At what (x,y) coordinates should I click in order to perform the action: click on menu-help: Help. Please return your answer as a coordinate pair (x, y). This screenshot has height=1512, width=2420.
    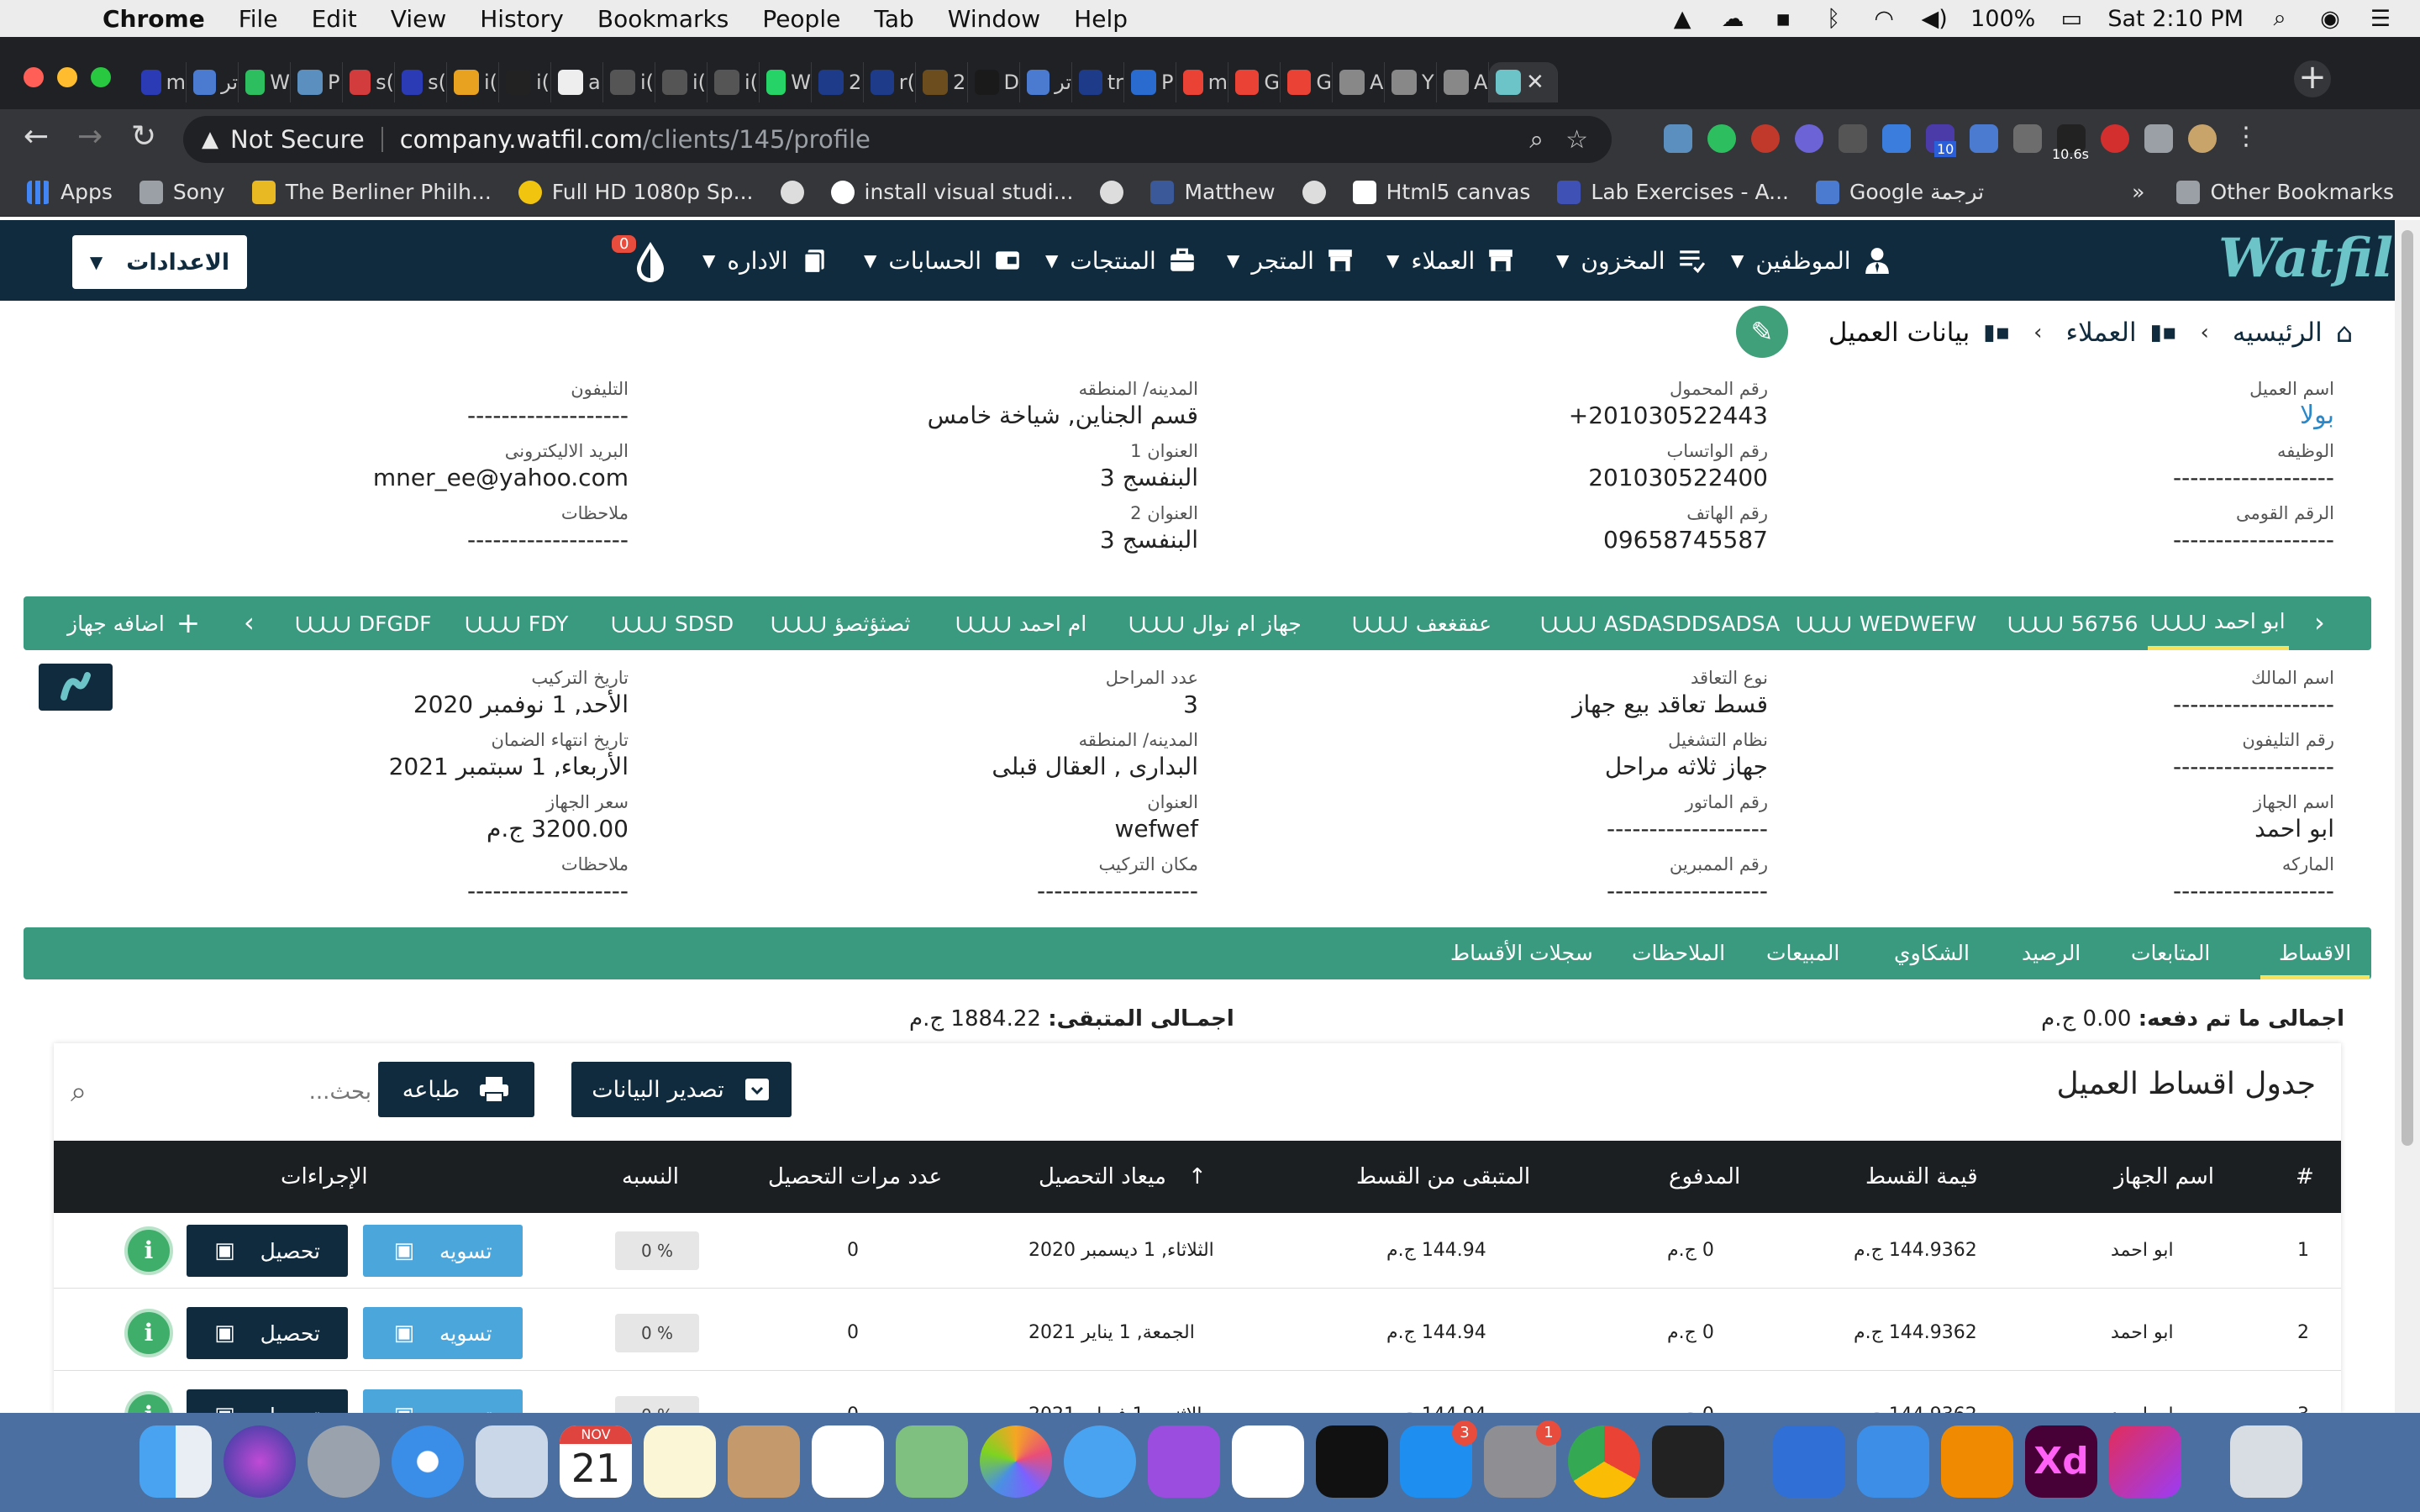
    Looking at the image, I should click on (1101, 19).